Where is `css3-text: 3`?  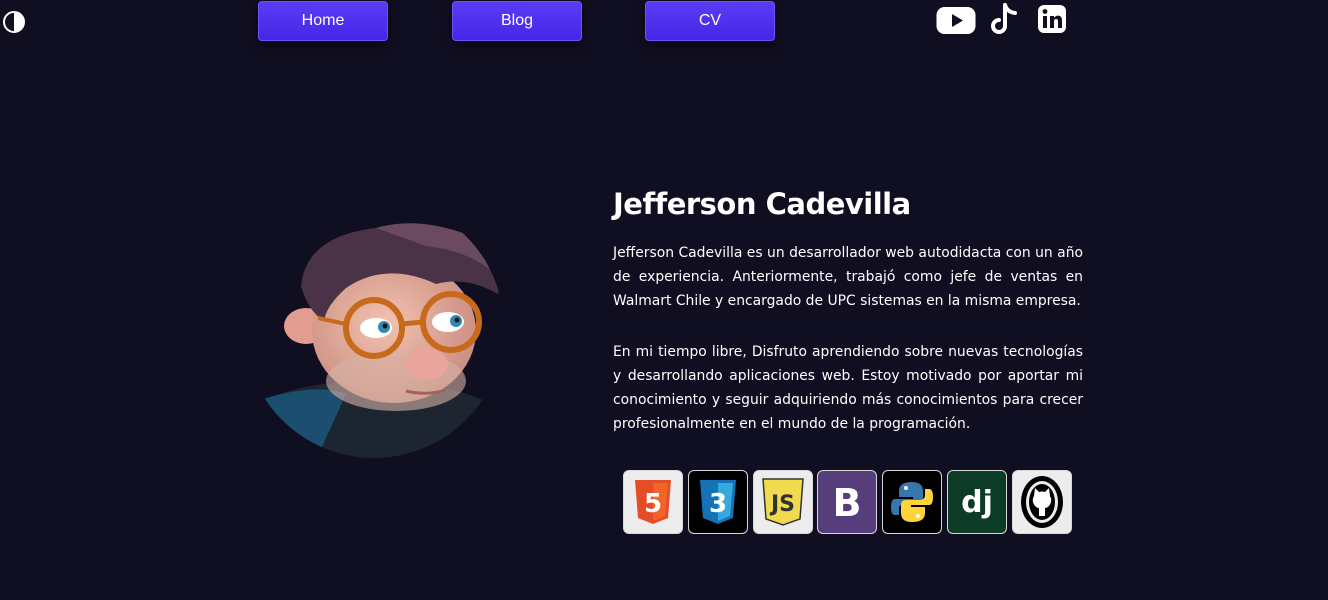
css3-text: 3 is located at coordinates (718, 504).